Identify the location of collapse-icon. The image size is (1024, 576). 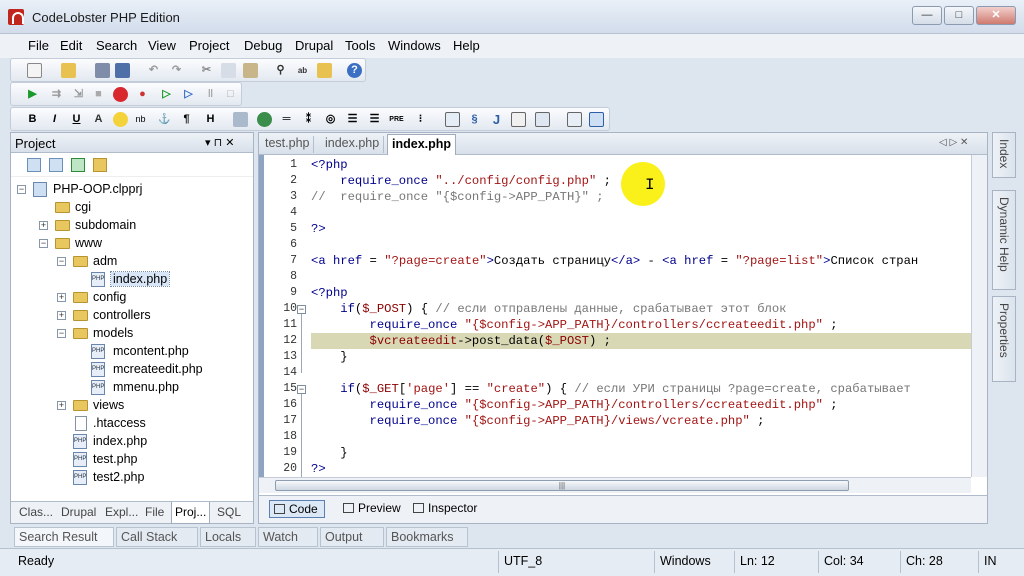
(56, 165).